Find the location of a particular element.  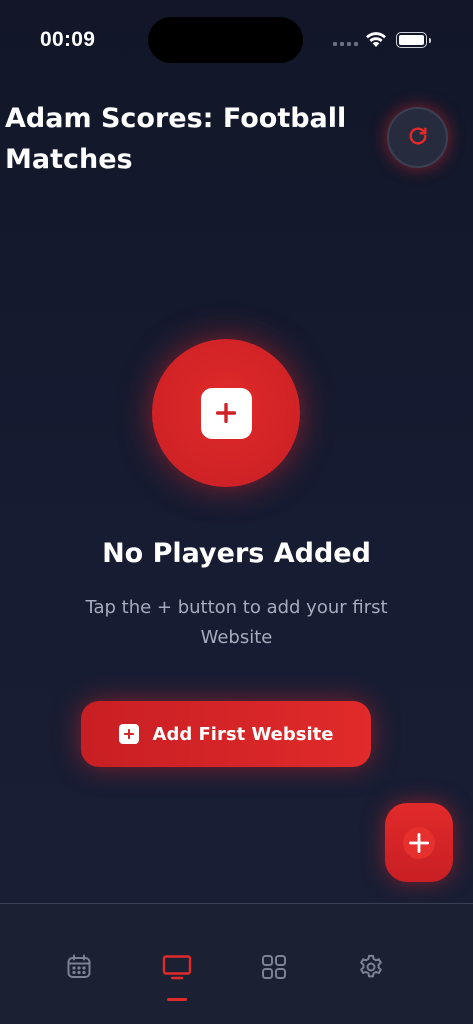

refresh-icon is located at coordinates (418, 138).